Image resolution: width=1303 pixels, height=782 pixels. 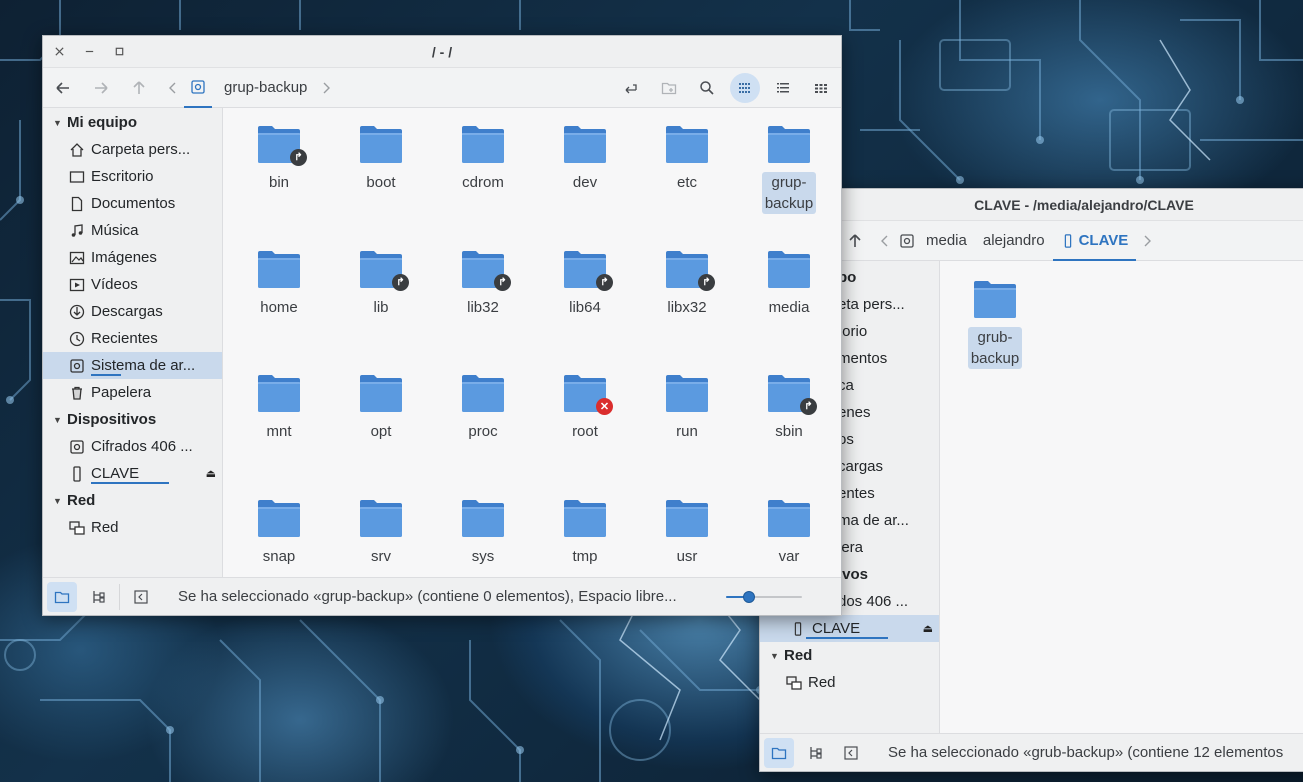 What do you see at coordinates (279, 532) in the screenshot?
I see `folder-item: snap` at bounding box center [279, 532].